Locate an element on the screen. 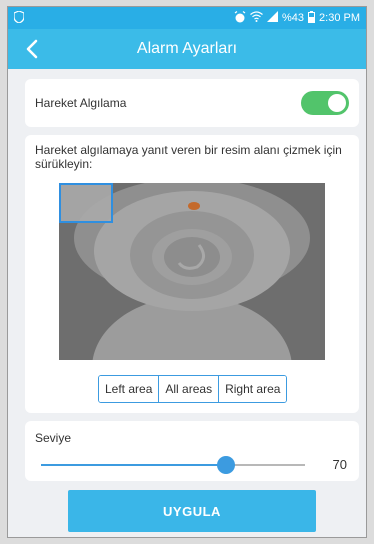 Image resolution: width=374 pixels, height=544 pixels. all-areas-button: All areas is located at coordinates (188, 389).